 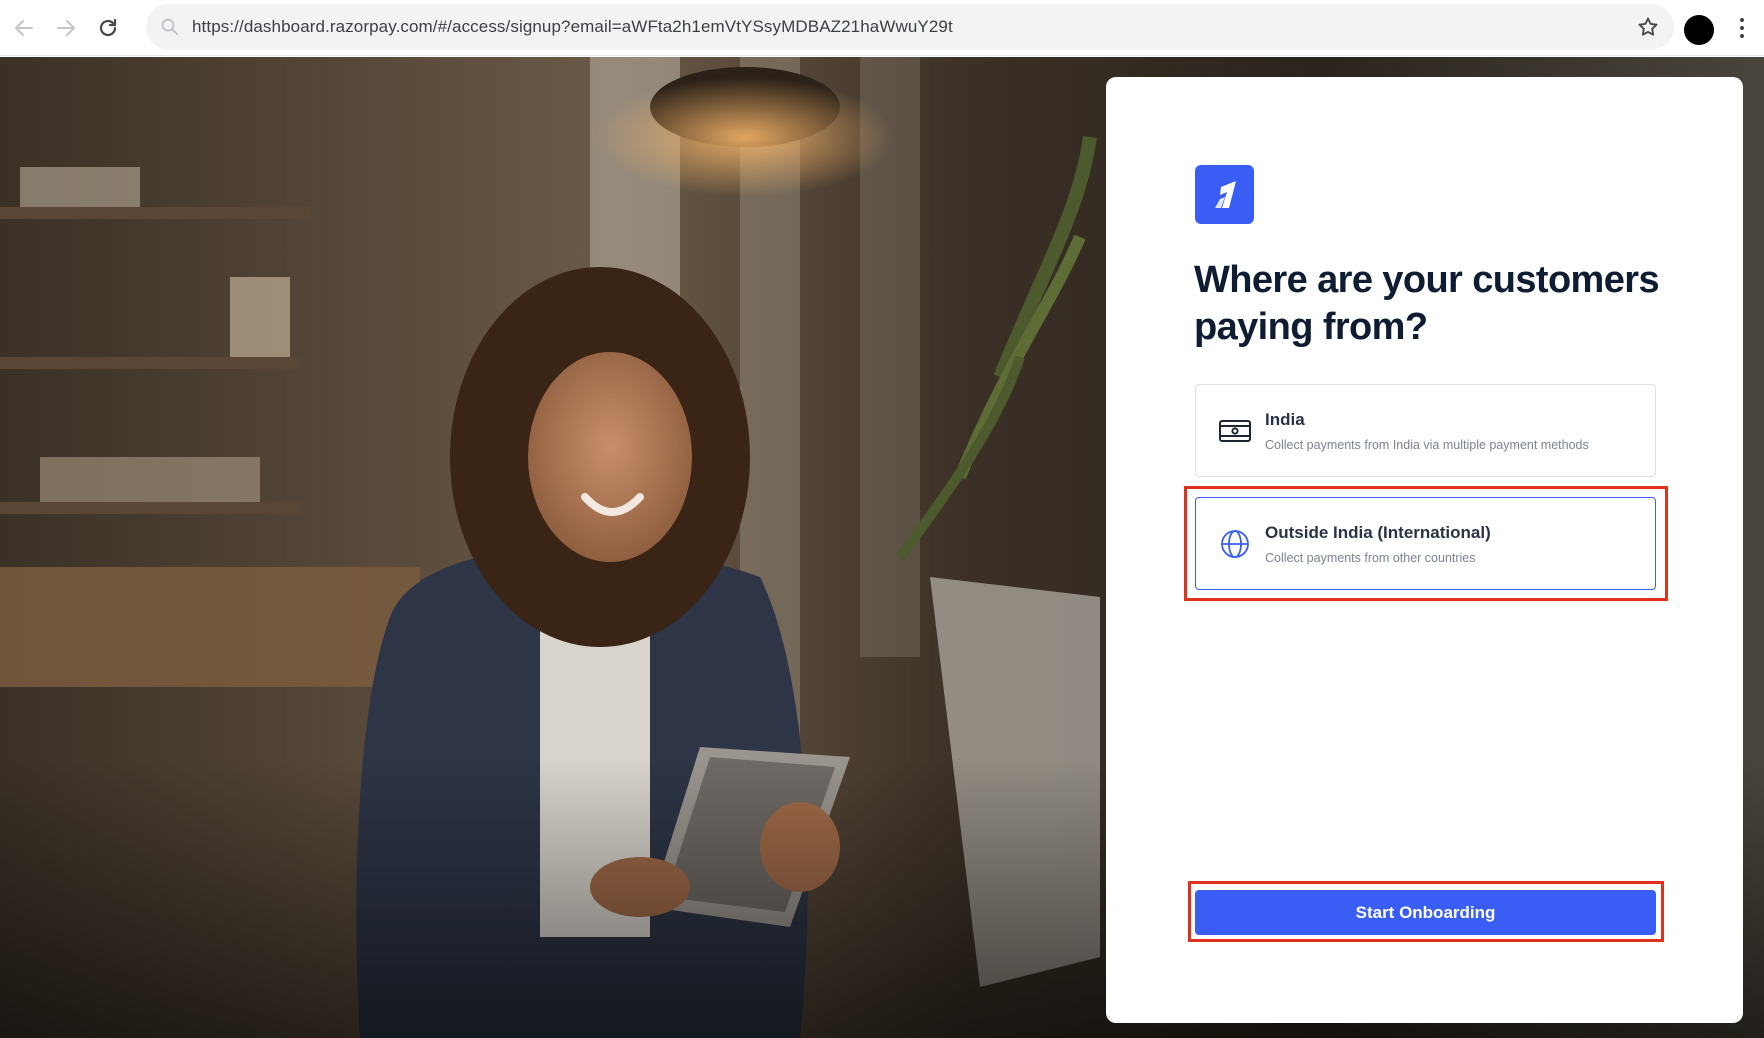 What do you see at coordinates (1370, 557) in the screenshot?
I see `option-international-subtitle: Collect payments from other countries` at bounding box center [1370, 557].